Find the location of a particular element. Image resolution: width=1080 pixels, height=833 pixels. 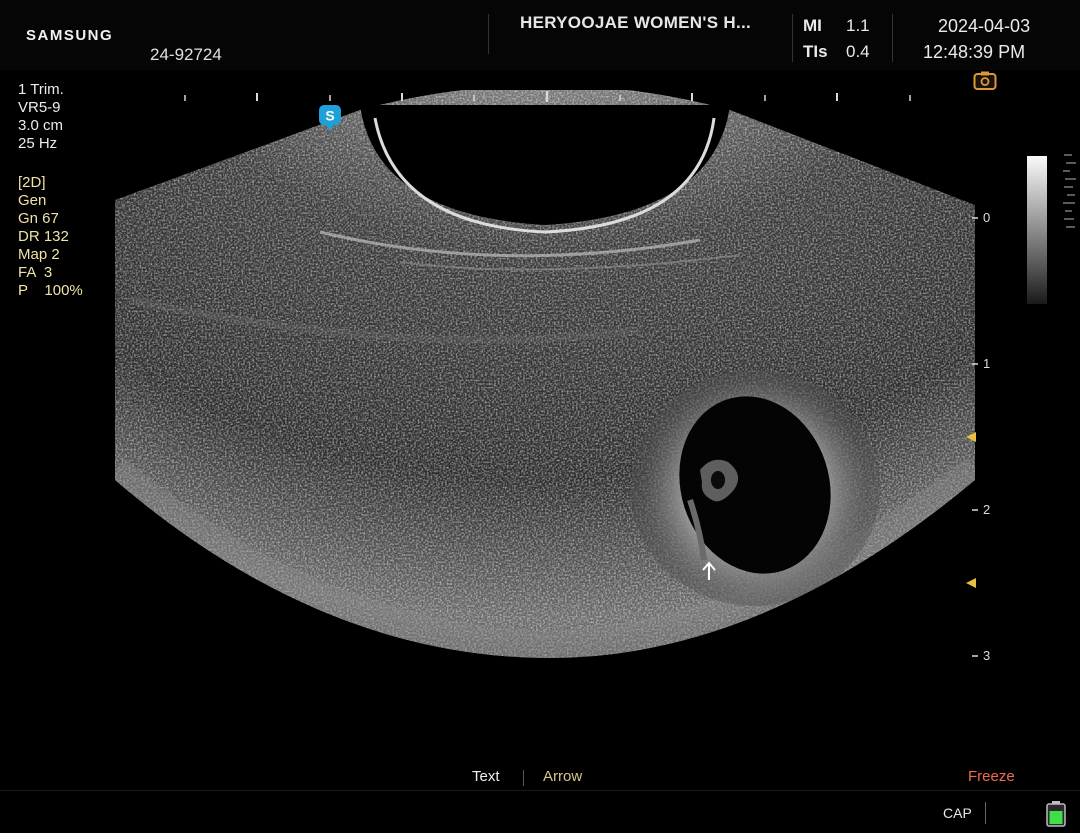

exam-time: 12:48:39 PM is located at coordinates (974, 52).